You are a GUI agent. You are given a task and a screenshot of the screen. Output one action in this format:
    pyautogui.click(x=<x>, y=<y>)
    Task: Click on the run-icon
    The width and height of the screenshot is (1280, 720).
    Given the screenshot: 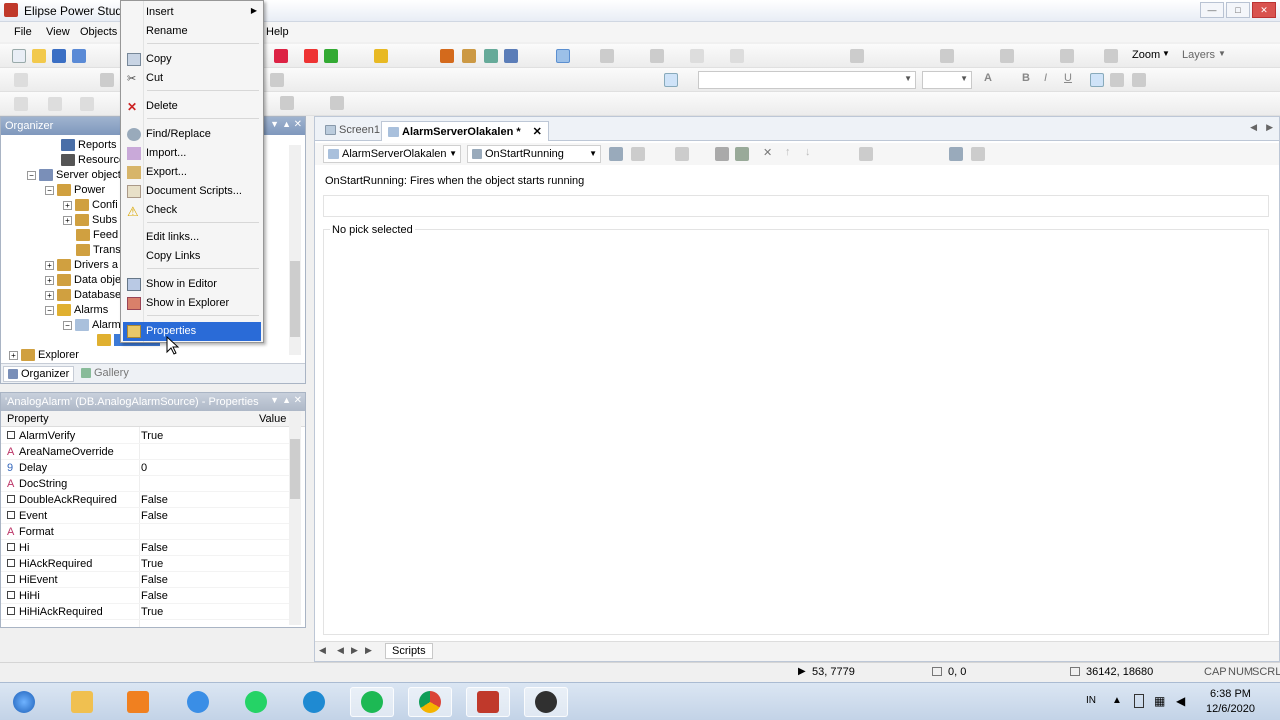 What is the action you would take?
    pyautogui.click(x=331, y=56)
    